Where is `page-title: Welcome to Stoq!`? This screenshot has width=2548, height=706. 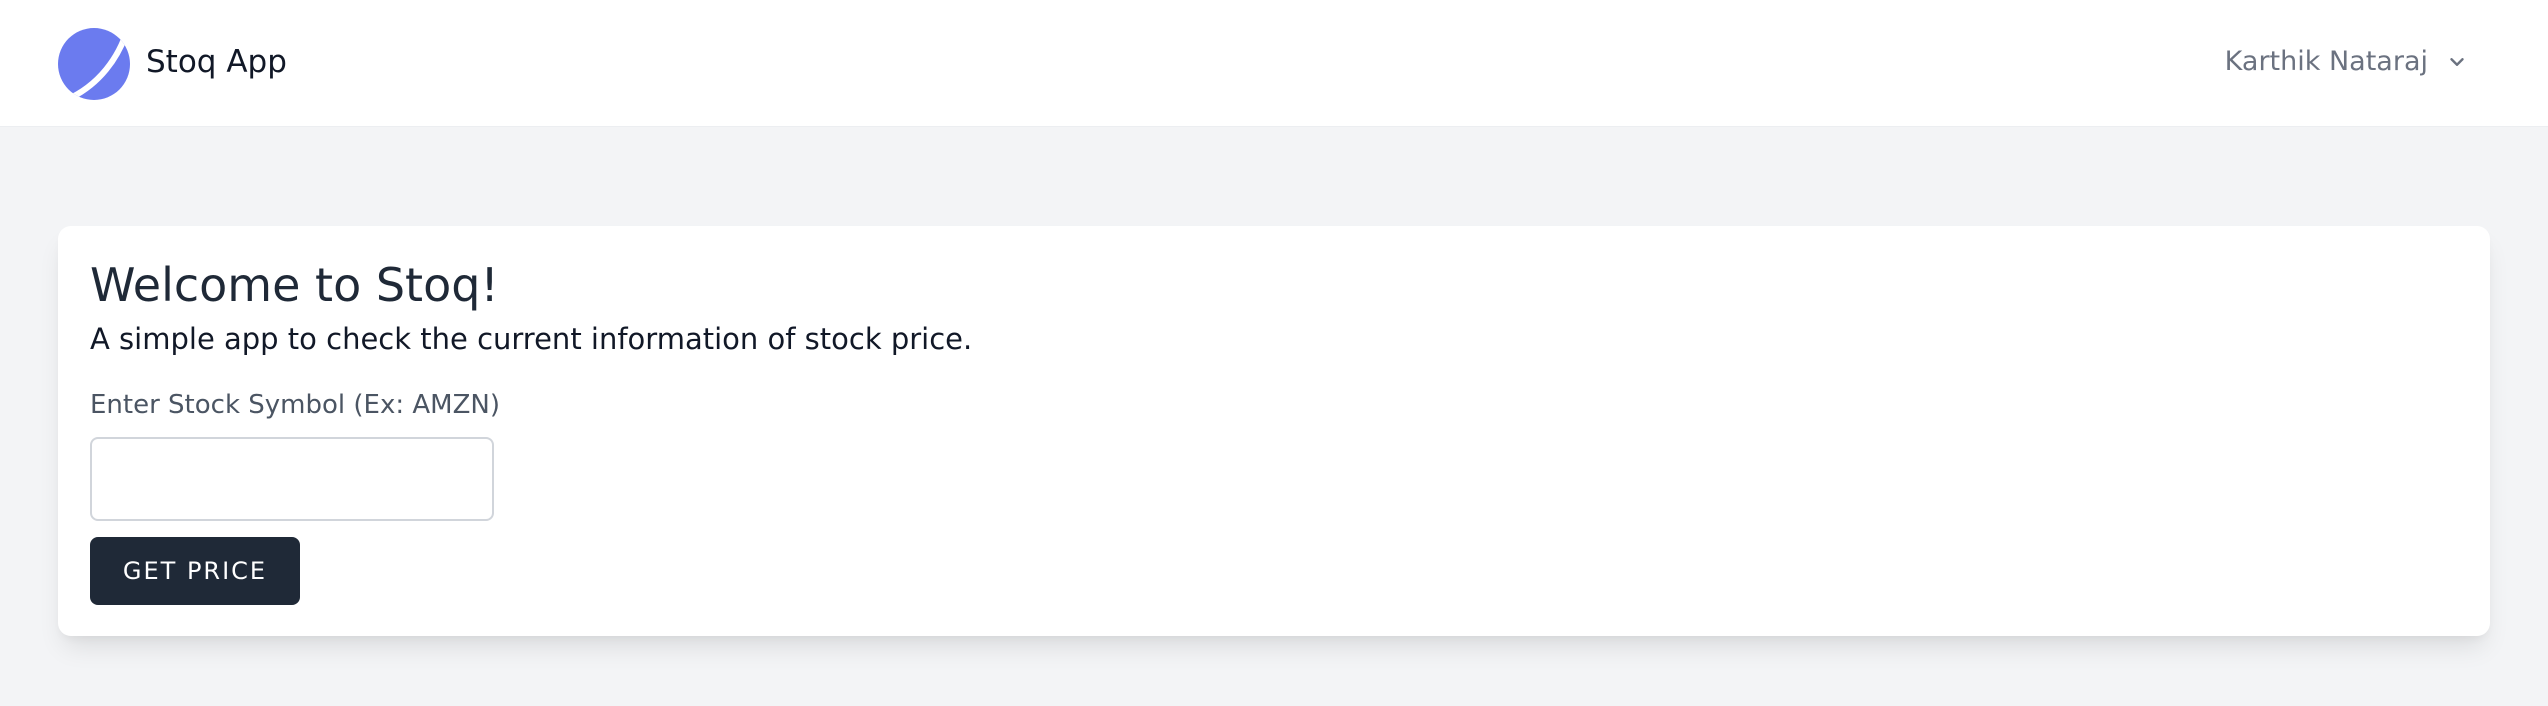 page-title: Welcome to Stoq! is located at coordinates (294, 285).